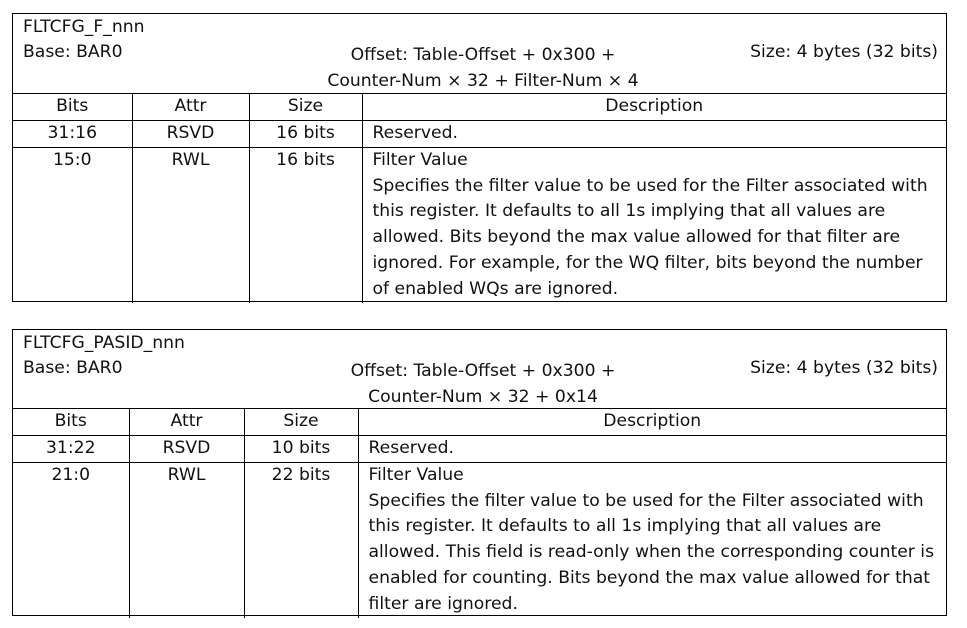 Image resolution: width=967 pixels, height=628 pixels. I want to click on table-row: 31:16 RSVD 16 bits Reserved., so click(479, 134).